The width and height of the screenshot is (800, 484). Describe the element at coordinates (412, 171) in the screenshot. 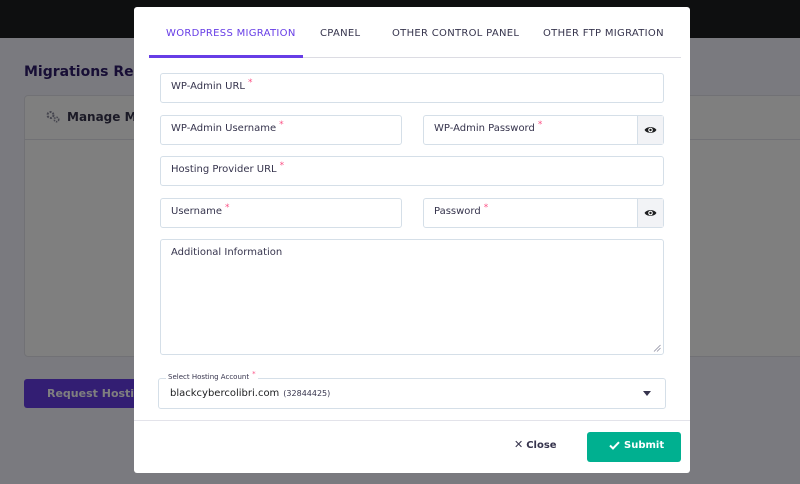

I see `hosting-provider-url-field: Hosting Provider URL *` at that location.